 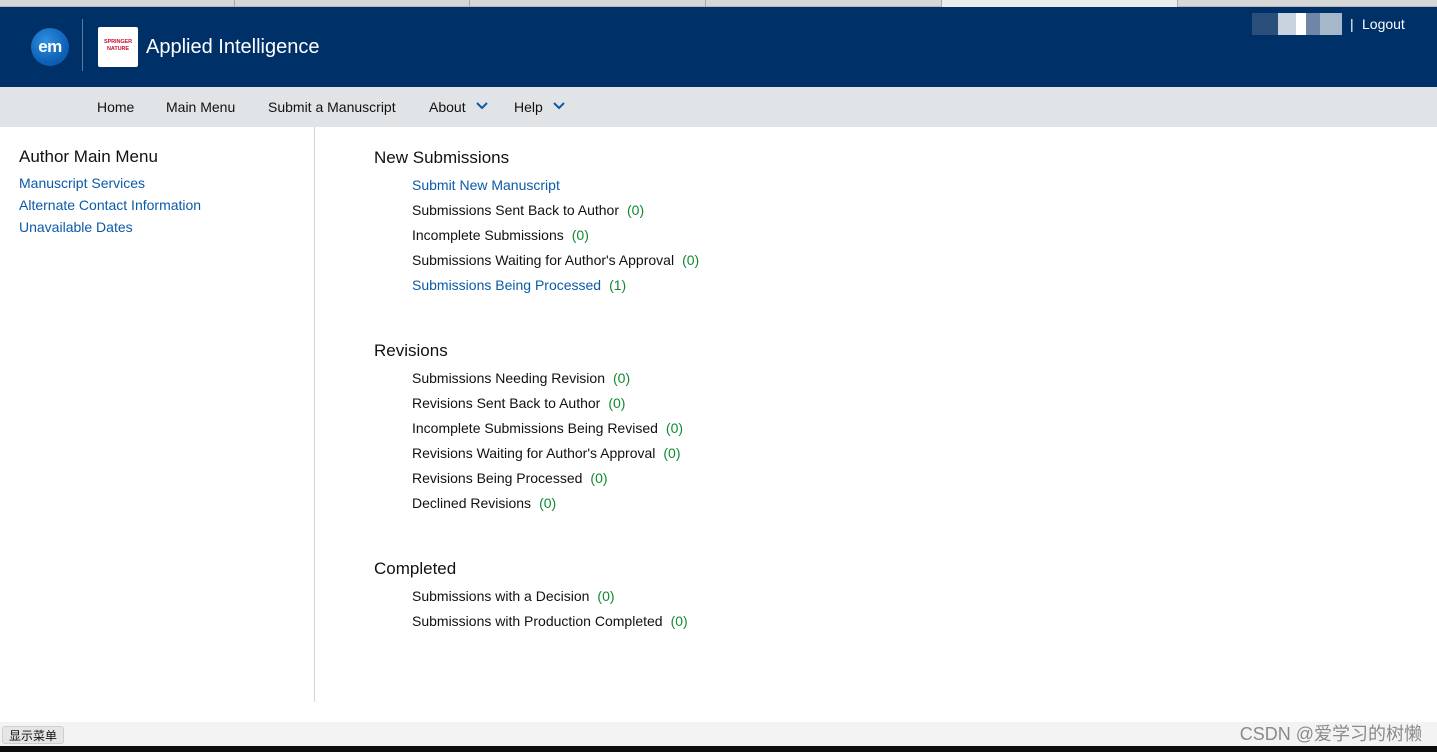 What do you see at coordinates (233, 47) in the screenshot?
I see `journal-title: Applied Intelligence` at bounding box center [233, 47].